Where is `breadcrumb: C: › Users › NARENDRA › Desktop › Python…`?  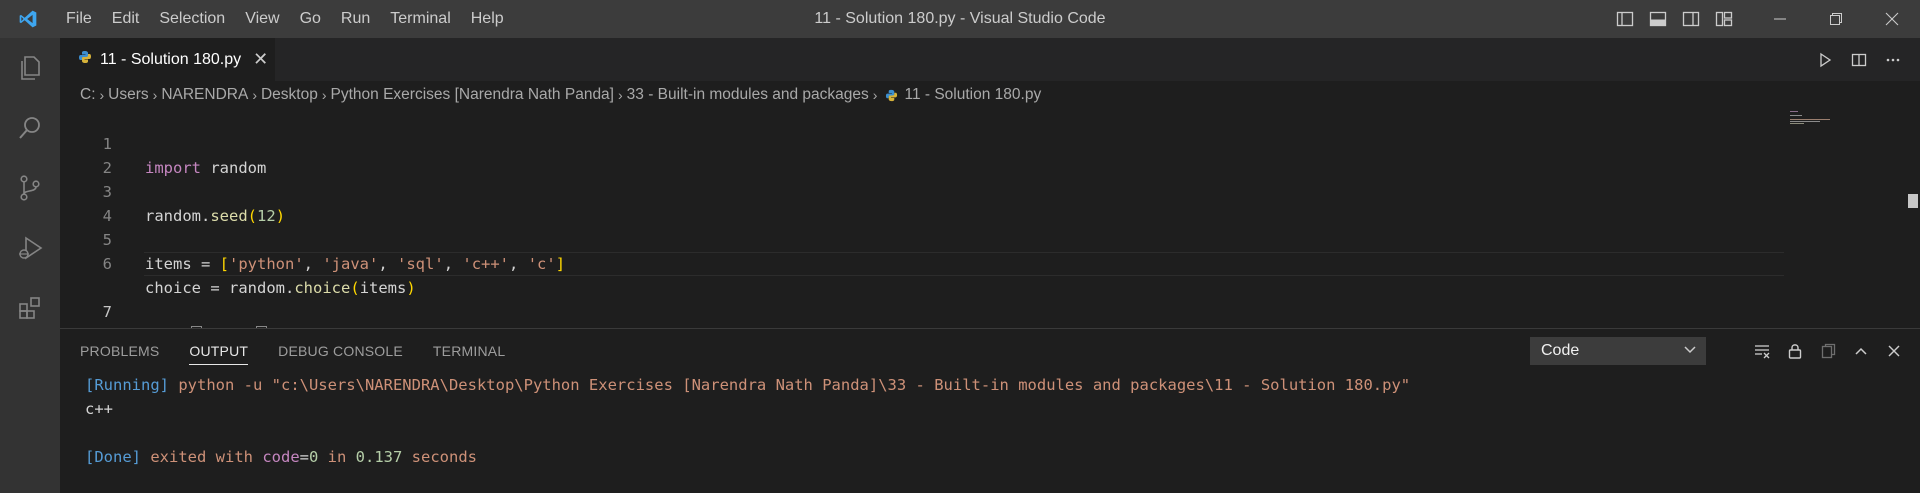
breadcrumb: C: › Users › NARENDRA › Desktop › Python… is located at coordinates (990, 95).